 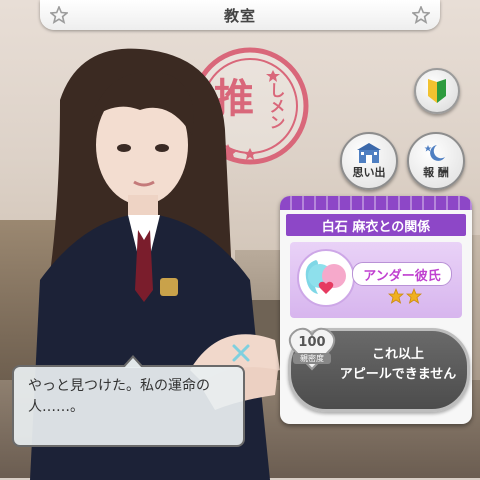 What do you see at coordinates (119, 396) in the screenshot?
I see `dialogue-text: やっと見つけた。私の運命の人……。` at bounding box center [119, 396].